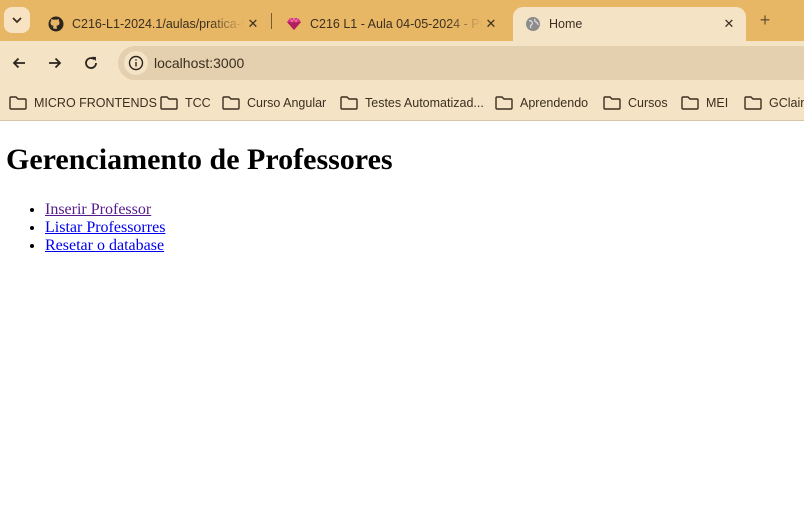 Image resolution: width=804 pixels, height=522 pixels. Describe the element at coordinates (704, 103) in the screenshot. I see `bookmark-folder: MEI` at that location.